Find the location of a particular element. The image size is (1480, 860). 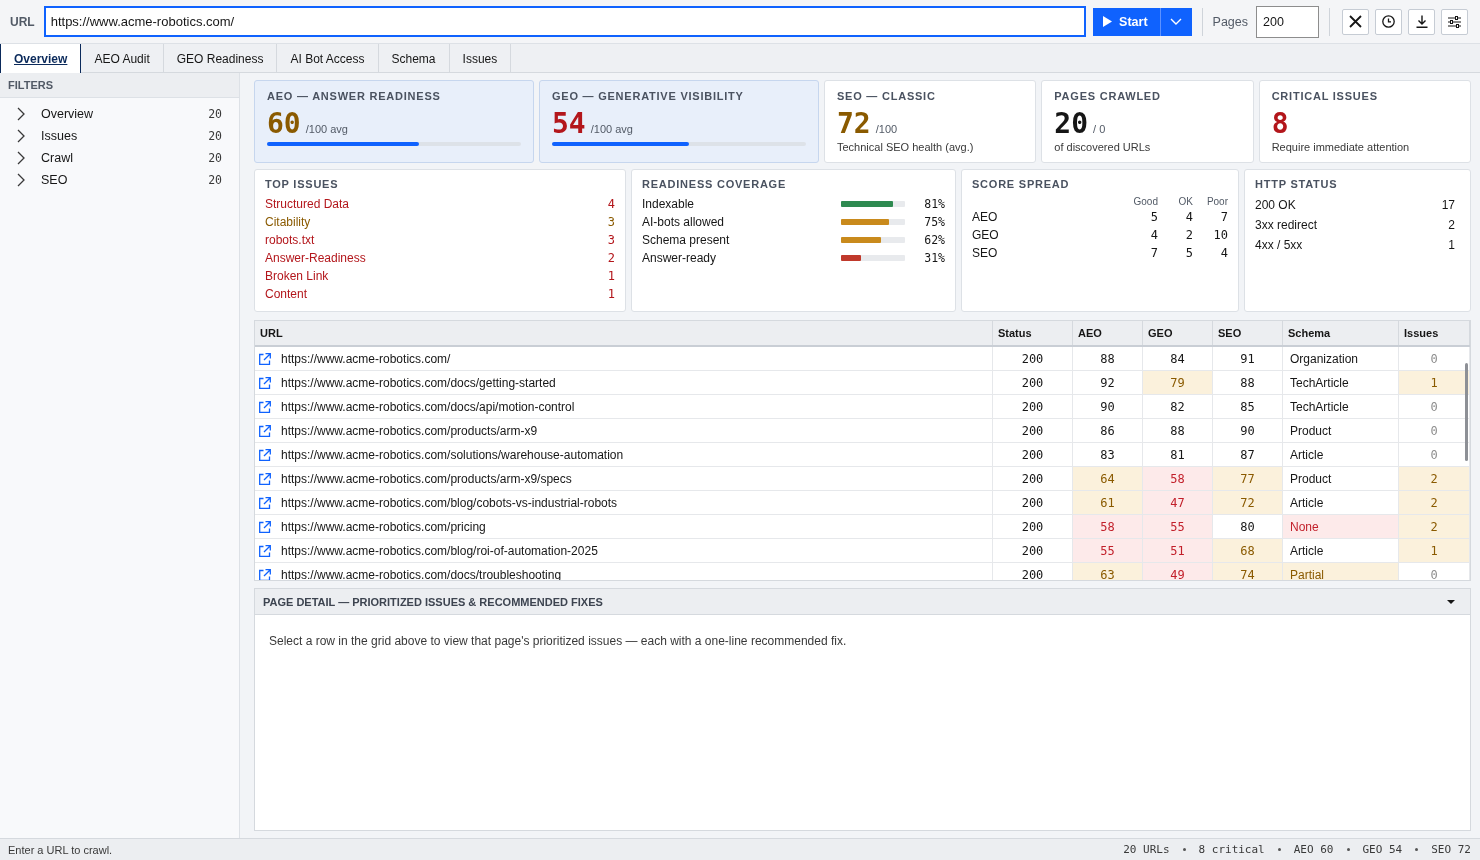

column-header: SEO is located at coordinates (1248, 333).